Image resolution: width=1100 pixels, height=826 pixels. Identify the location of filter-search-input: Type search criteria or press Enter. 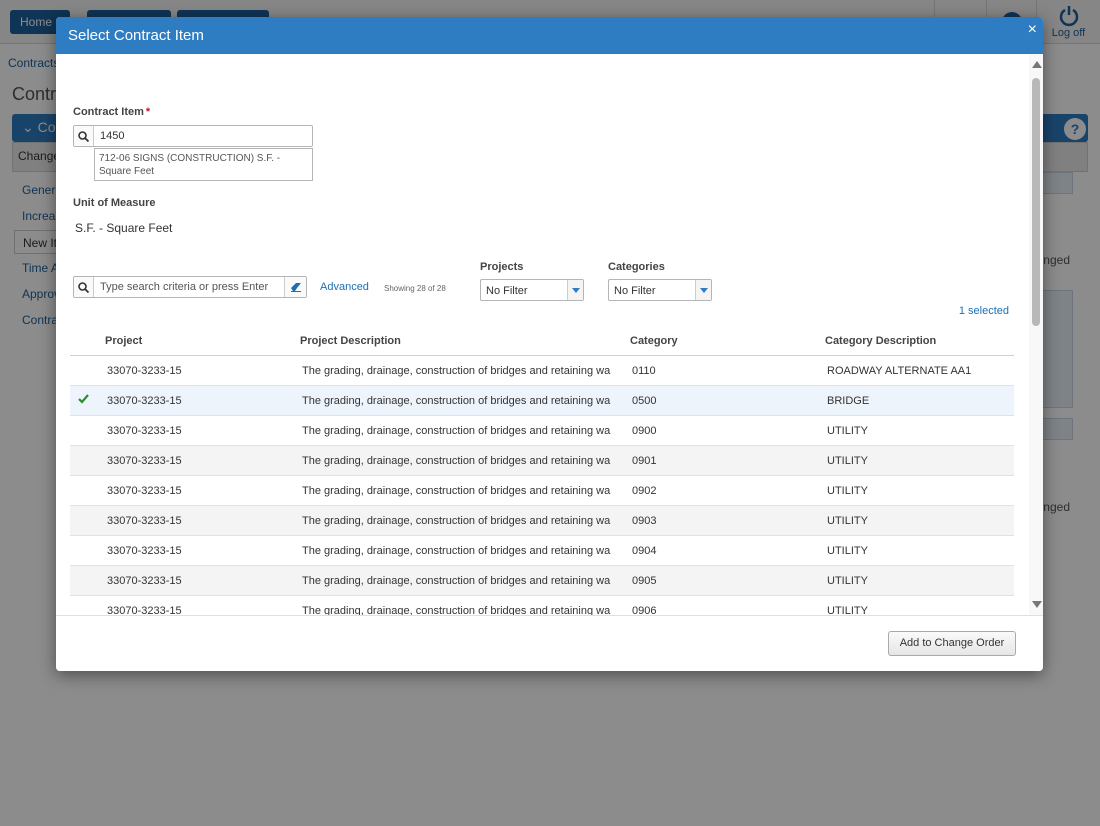
(190, 287).